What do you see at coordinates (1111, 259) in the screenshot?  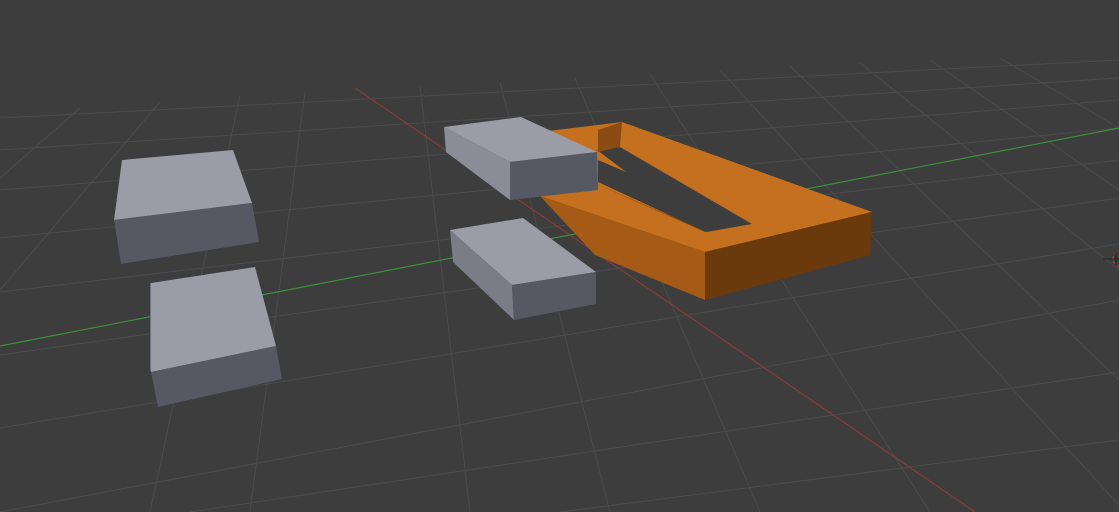 I see `3d-cursor-icon` at bounding box center [1111, 259].